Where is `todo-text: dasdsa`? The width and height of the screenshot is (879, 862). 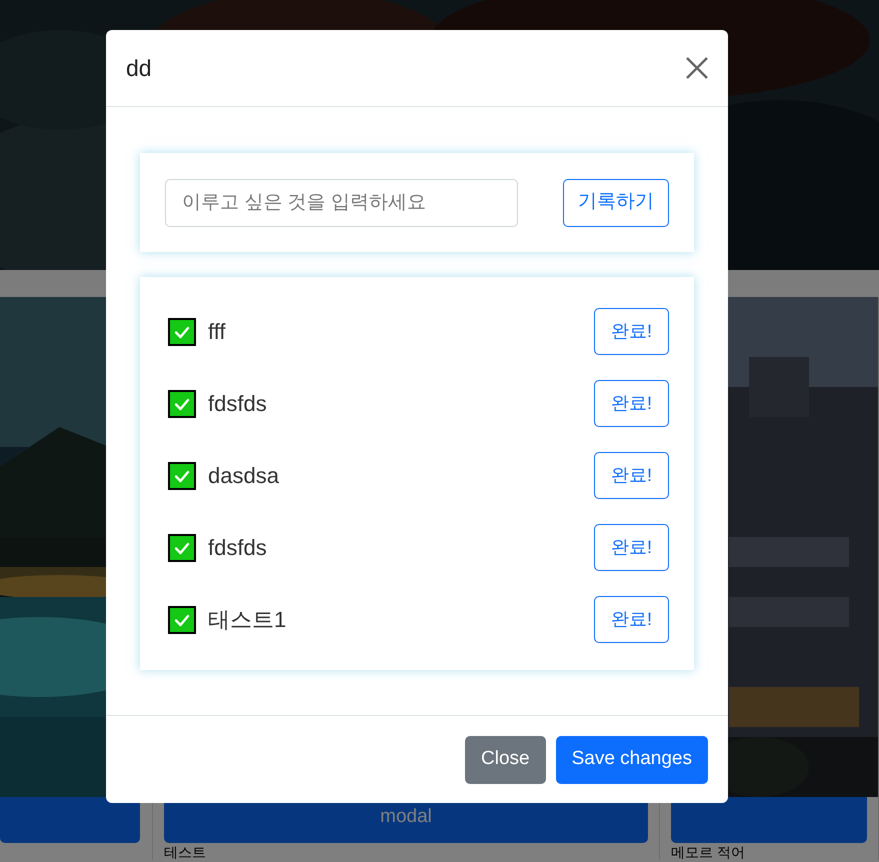 todo-text: dasdsa is located at coordinates (243, 476).